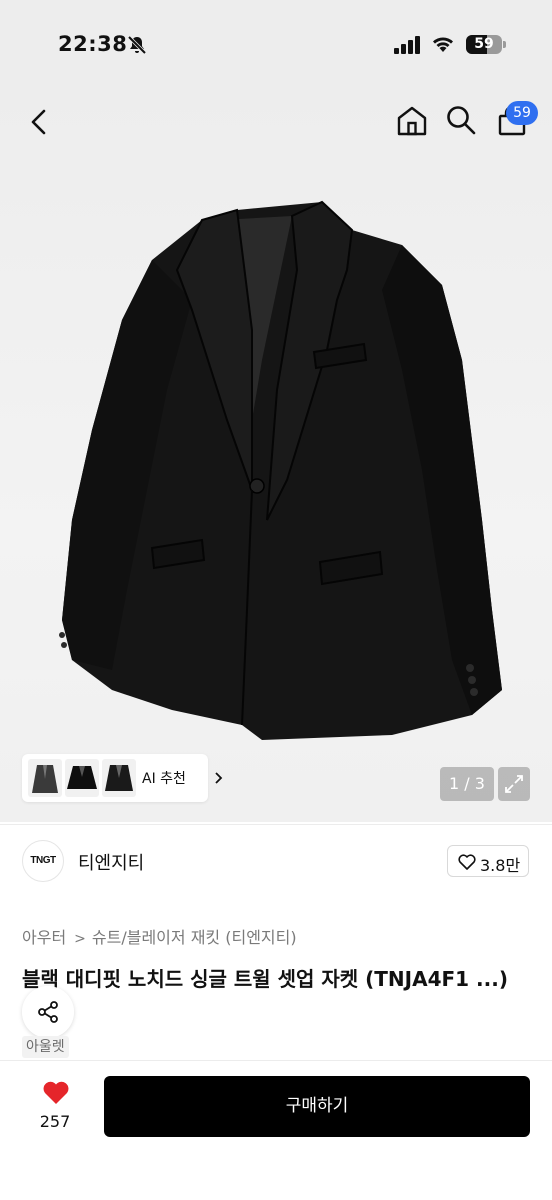 This screenshot has height=1200, width=552. I want to click on chevron-right-icon, so click(219, 778).